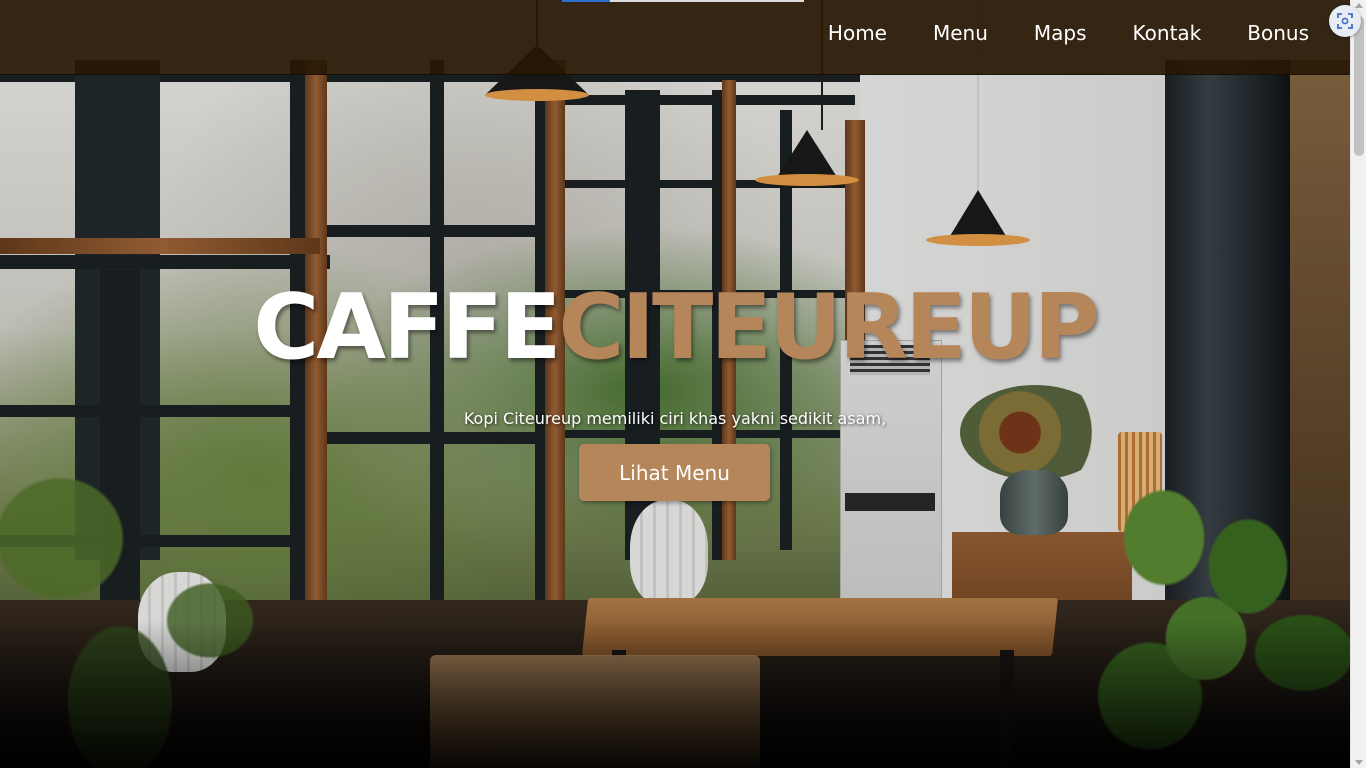 The width and height of the screenshot is (1366, 768). Describe the element at coordinates (1358, 384) in the screenshot. I see `page-scrollbar` at that location.